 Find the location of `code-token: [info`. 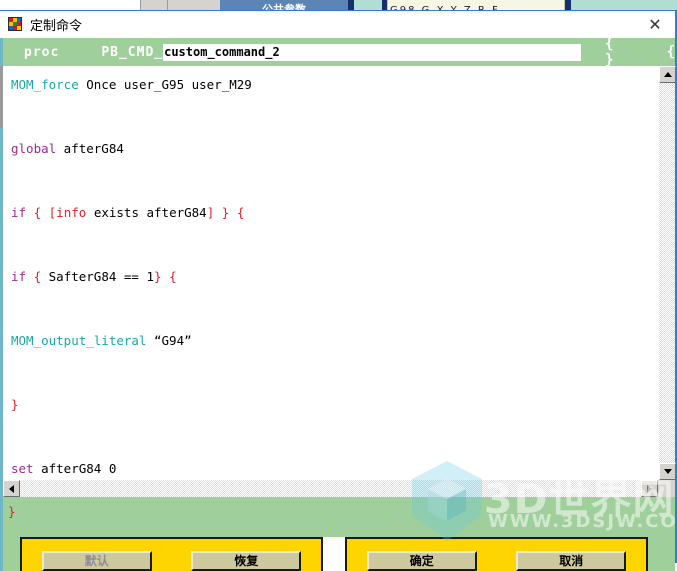

code-token: [info is located at coordinates (67, 212).